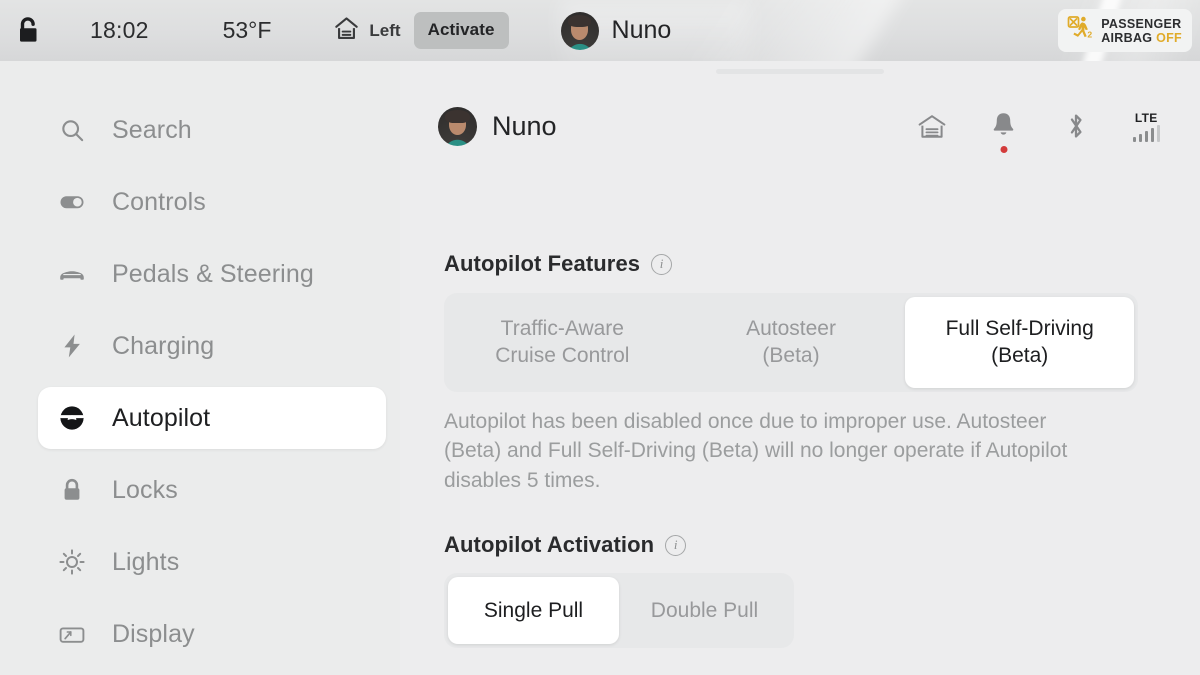 This screenshot has width=1200, height=675. What do you see at coordinates (159, 201) in the screenshot?
I see `sidebar-item-label: Controls` at bounding box center [159, 201].